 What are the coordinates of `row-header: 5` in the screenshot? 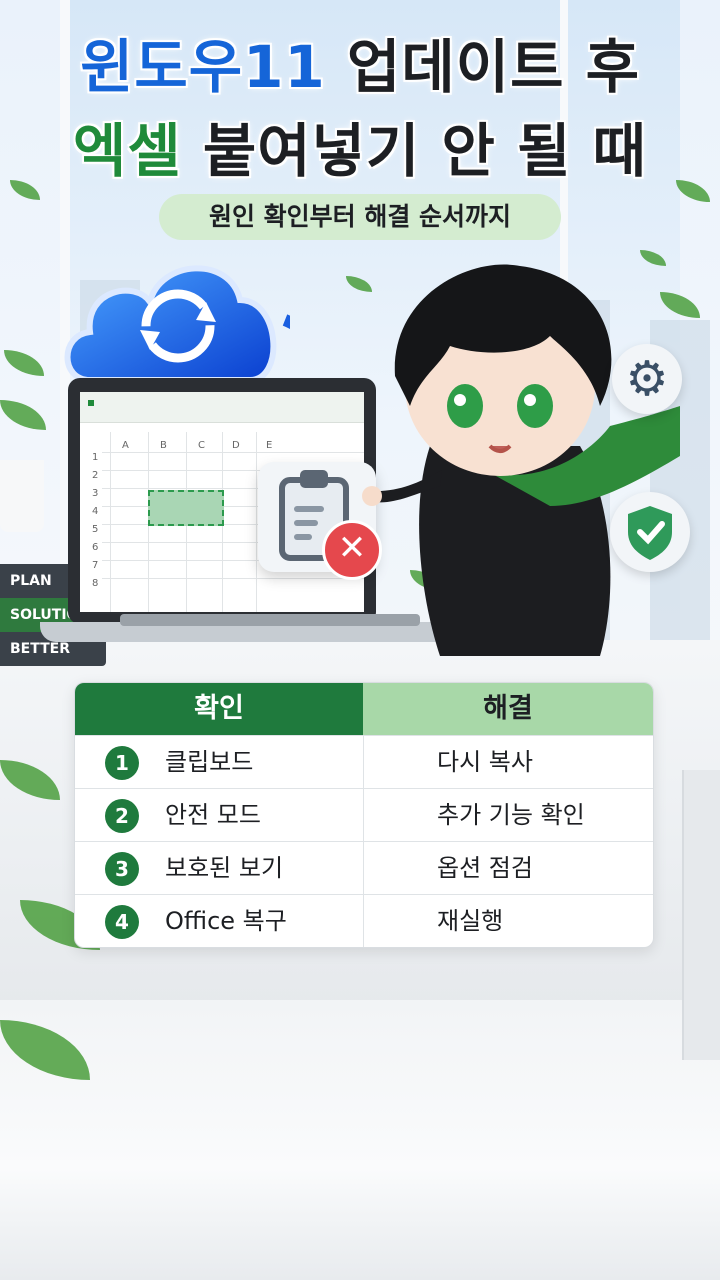 It's located at (95, 529).